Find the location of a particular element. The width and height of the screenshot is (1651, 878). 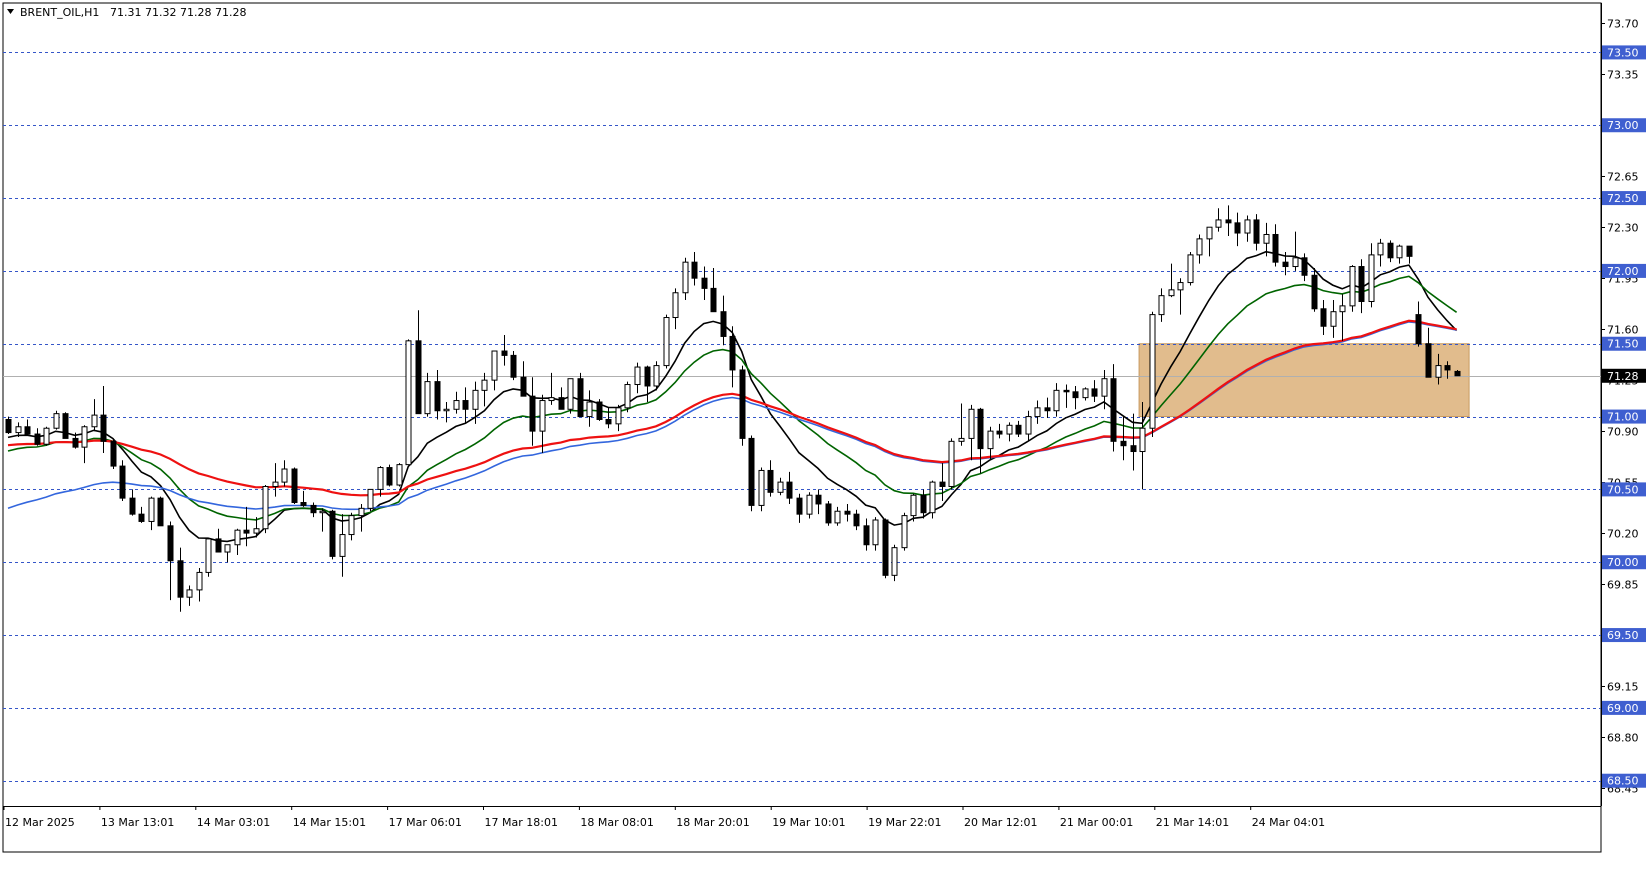

price-tick-label: 72.30 is located at coordinates (1623, 228).